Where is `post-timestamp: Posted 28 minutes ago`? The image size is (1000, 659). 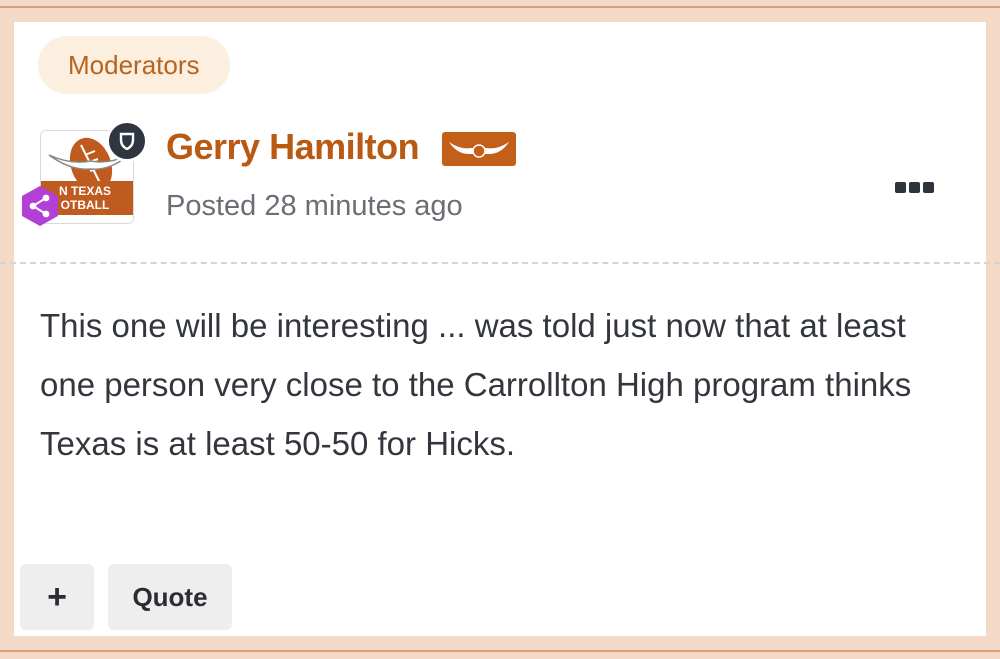
post-timestamp: Posted 28 minutes ago is located at coordinates (314, 206).